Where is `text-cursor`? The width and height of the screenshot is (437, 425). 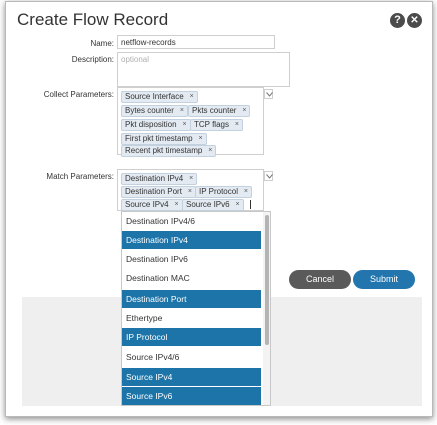
text-cursor is located at coordinates (250, 204).